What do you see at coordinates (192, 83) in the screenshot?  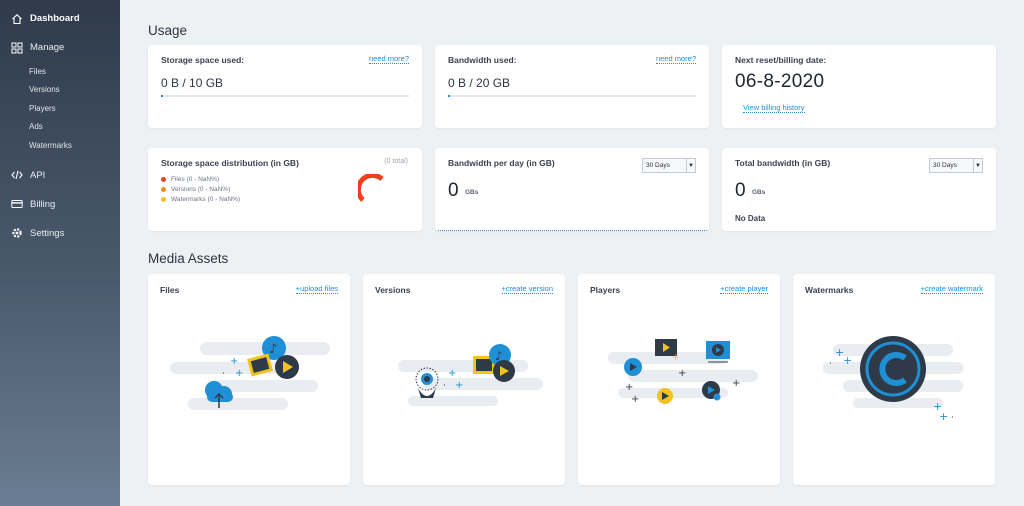 I see `storage-value: 0 B / 10 GB` at bounding box center [192, 83].